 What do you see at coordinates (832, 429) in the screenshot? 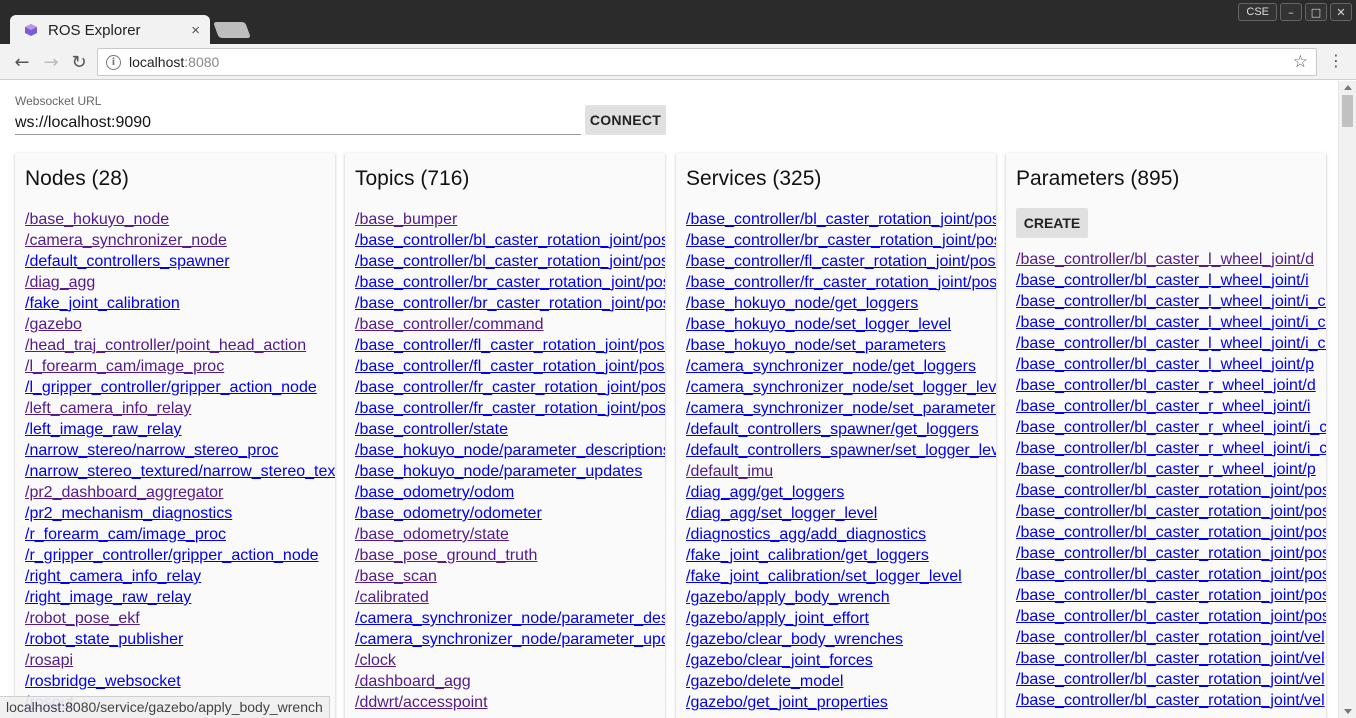
I see `service-link: /default_controllers_spawner/get_loggers` at bounding box center [832, 429].